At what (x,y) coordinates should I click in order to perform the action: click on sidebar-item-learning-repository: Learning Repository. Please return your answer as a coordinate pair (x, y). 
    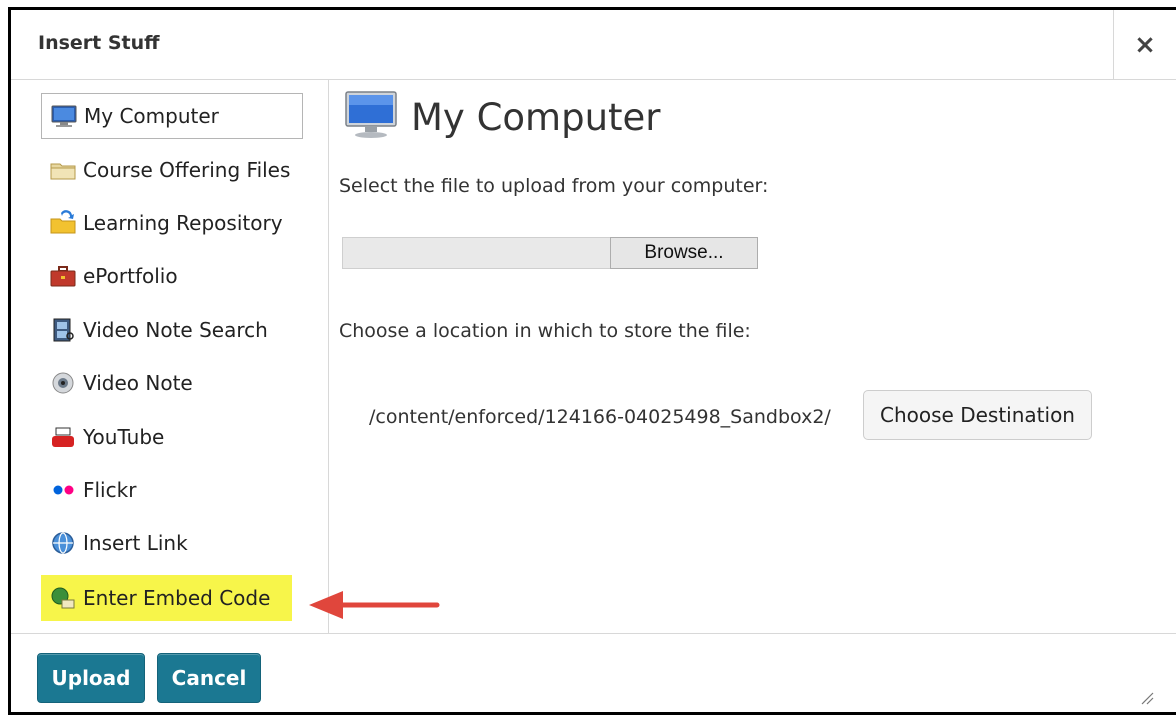
    Looking at the image, I should click on (172, 223).